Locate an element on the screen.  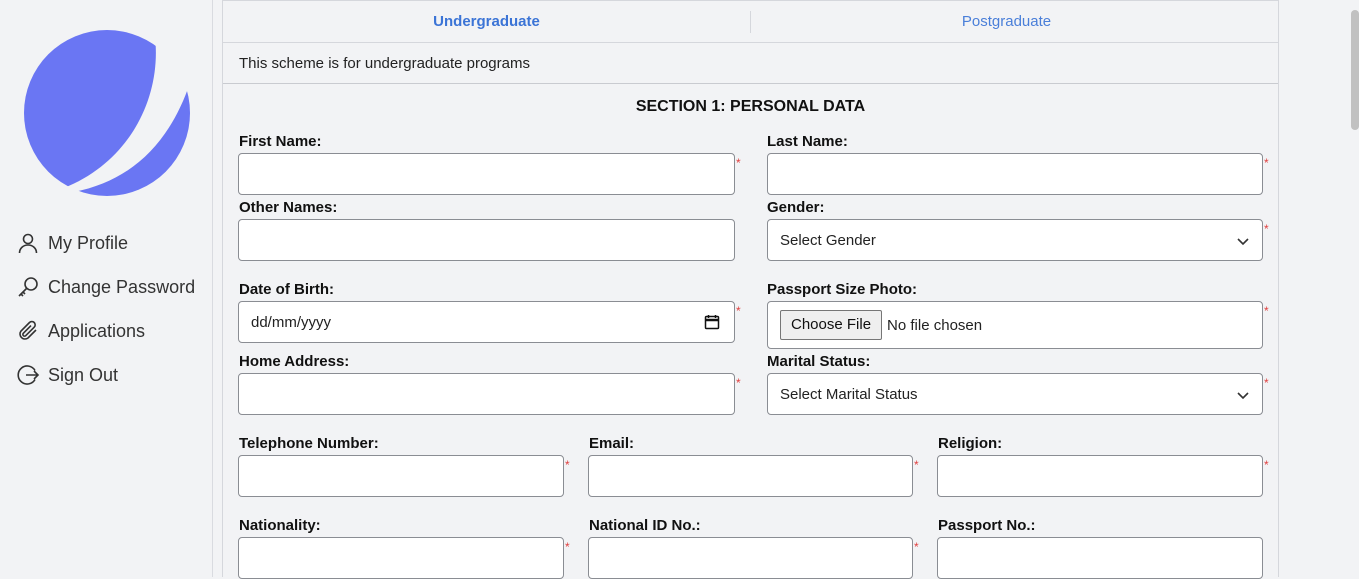
national-id-input is located at coordinates (750, 558).